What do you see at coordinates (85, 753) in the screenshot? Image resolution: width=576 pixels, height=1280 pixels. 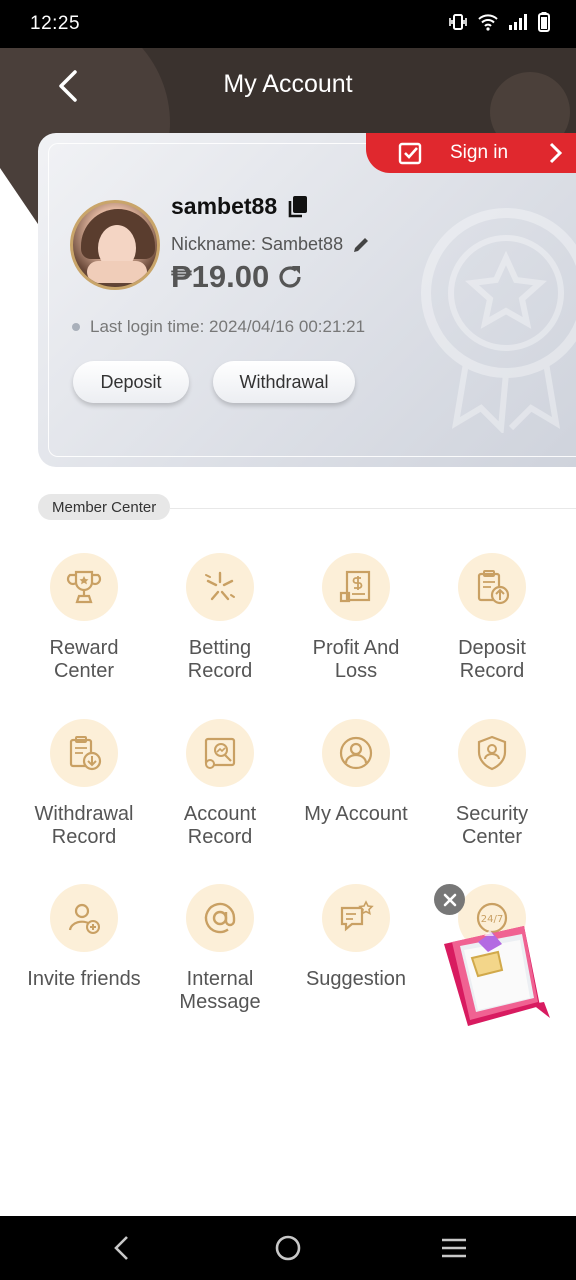 I see `clipboard-download-icon` at bounding box center [85, 753].